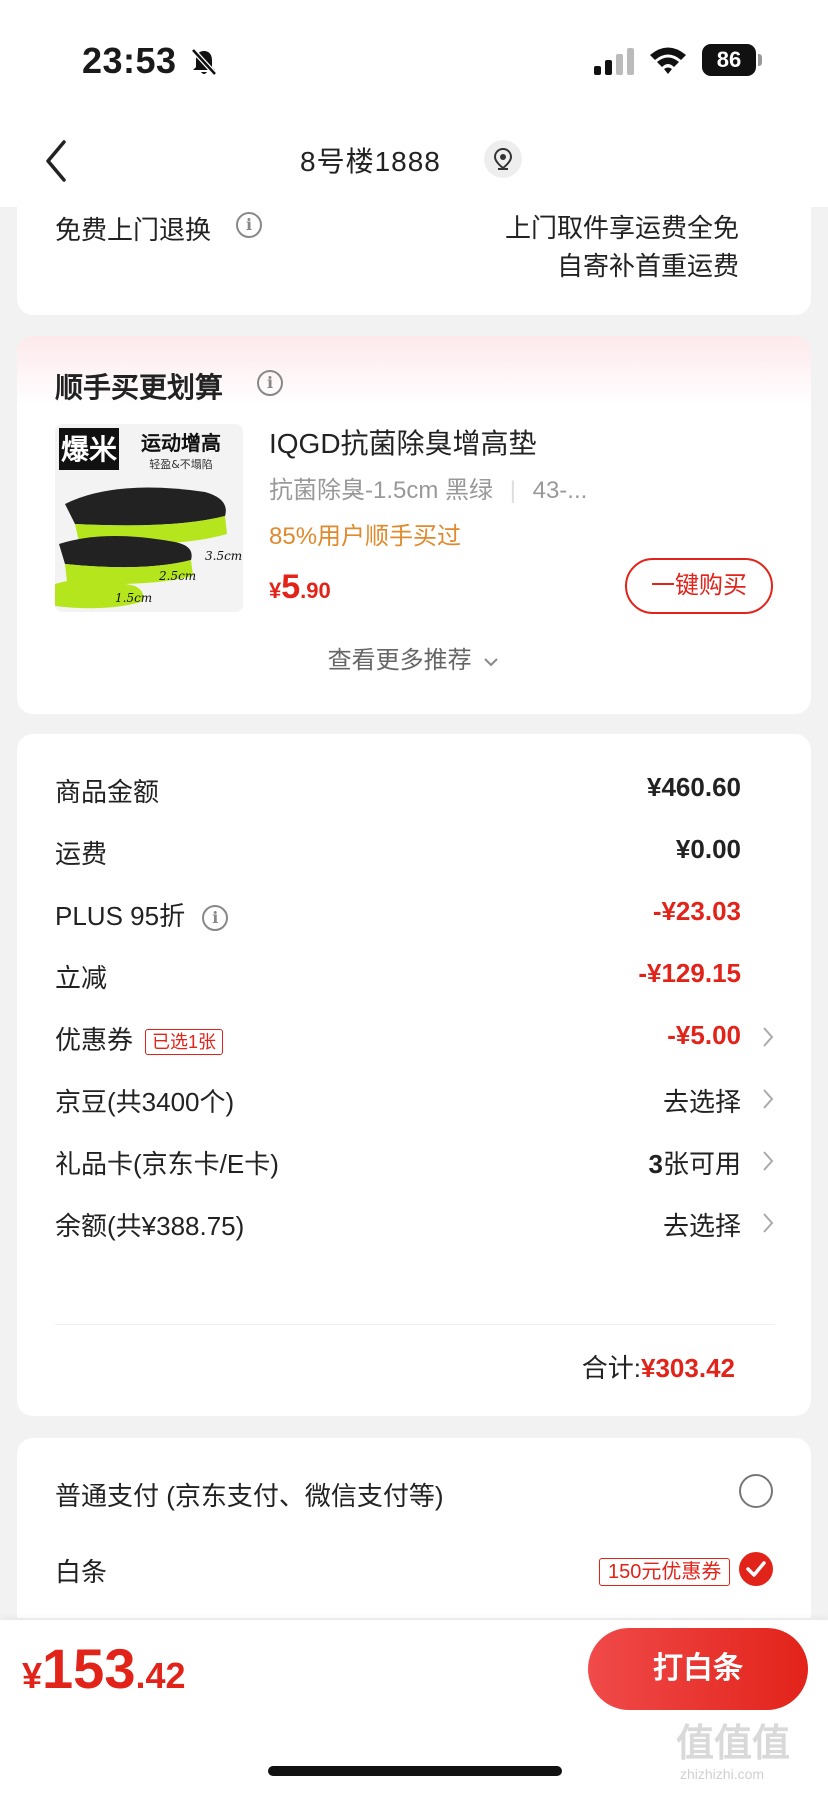 The image size is (828, 1796). What do you see at coordinates (415, 1226) in the screenshot?
I see `summary-row-balance: 余额(共¥388.75) 去选择` at bounding box center [415, 1226].